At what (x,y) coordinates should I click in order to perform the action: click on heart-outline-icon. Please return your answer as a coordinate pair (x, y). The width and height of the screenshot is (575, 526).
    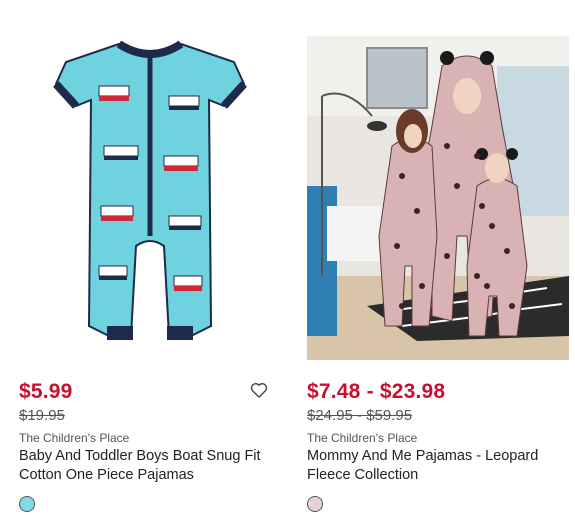
    Looking at the image, I should click on (259, 390).